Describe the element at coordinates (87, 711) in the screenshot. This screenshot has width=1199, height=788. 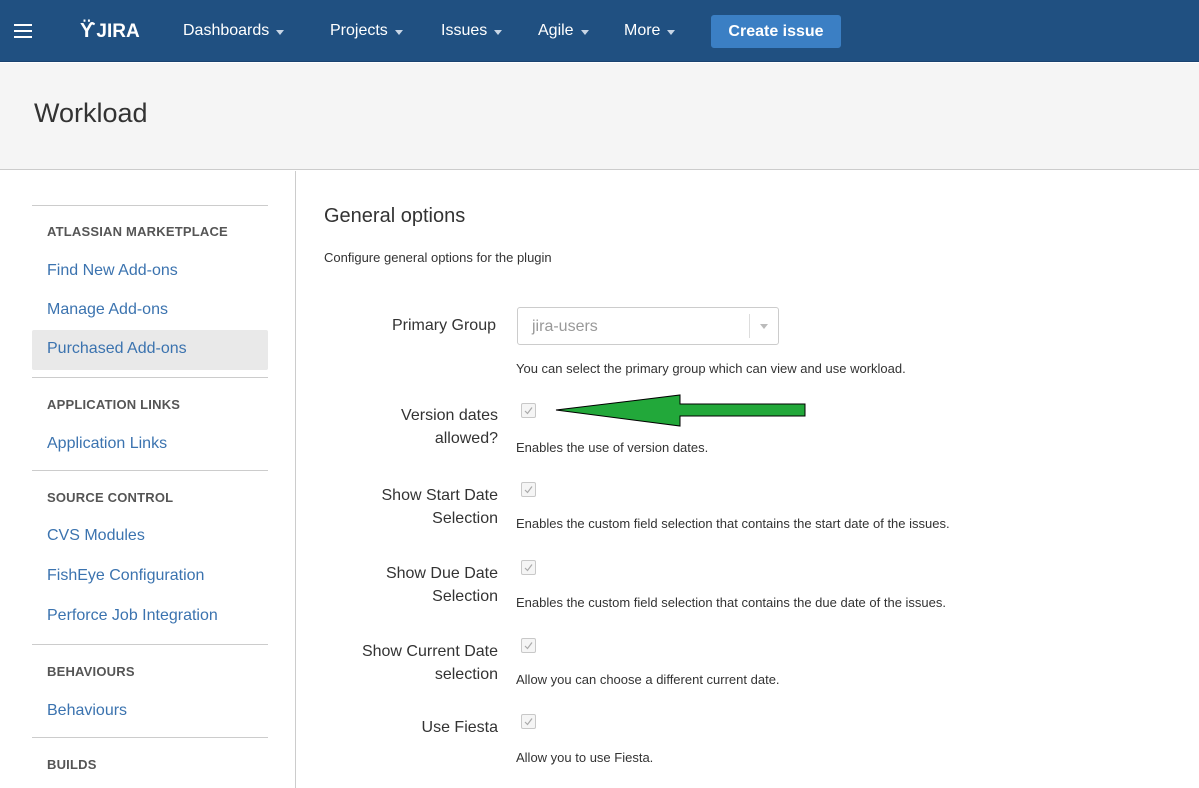
I see `sidebar-item-behaviours: Behaviours` at that location.